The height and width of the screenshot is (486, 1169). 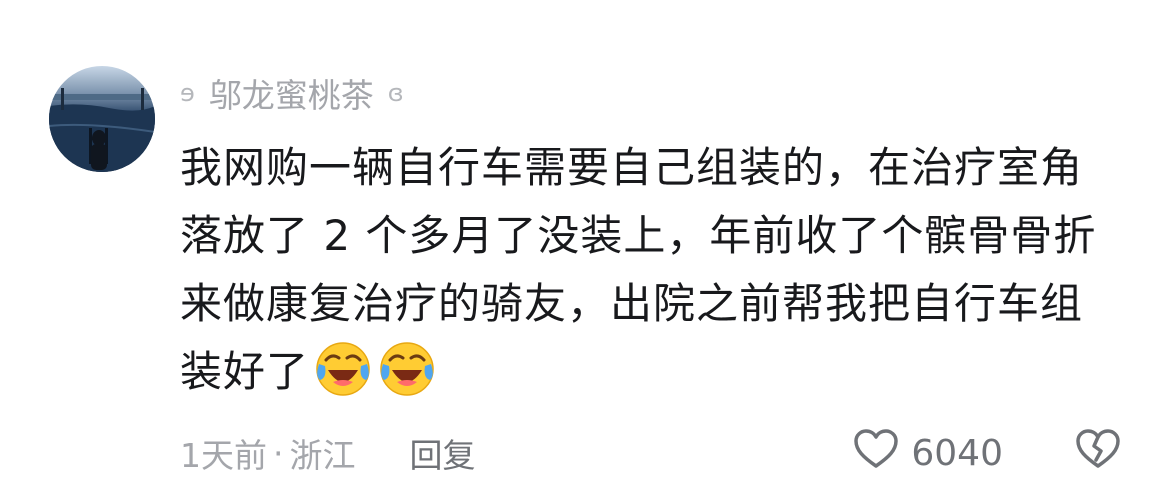 I want to click on broken-heart-outline-icon, so click(x=1098, y=453).